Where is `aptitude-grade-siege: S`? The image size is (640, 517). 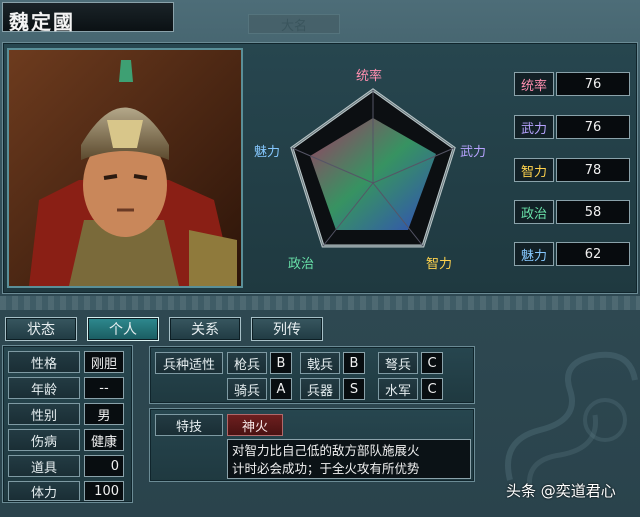 aptitude-grade-siege: S is located at coordinates (354, 389).